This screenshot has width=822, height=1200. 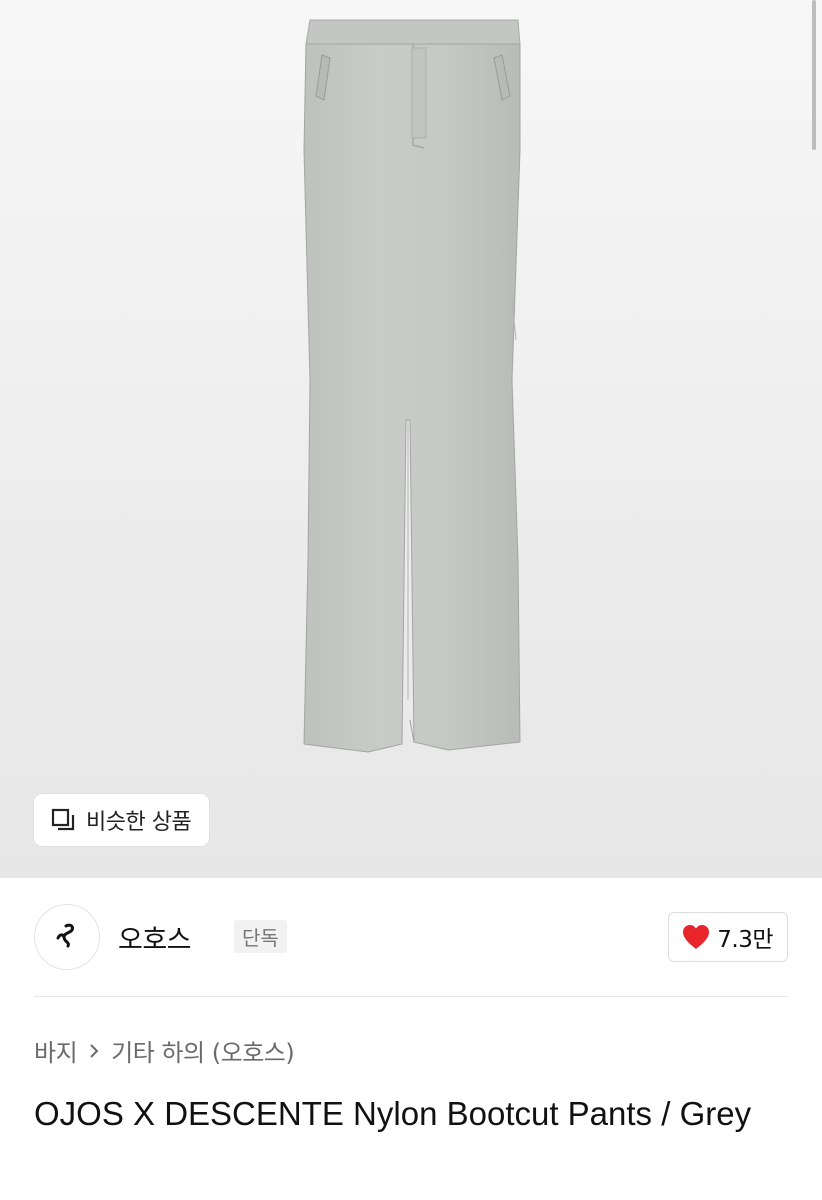 What do you see at coordinates (260, 936) in the screenshot?
I see `exclusive-badge: 단독` at bounding box center [260, 936].